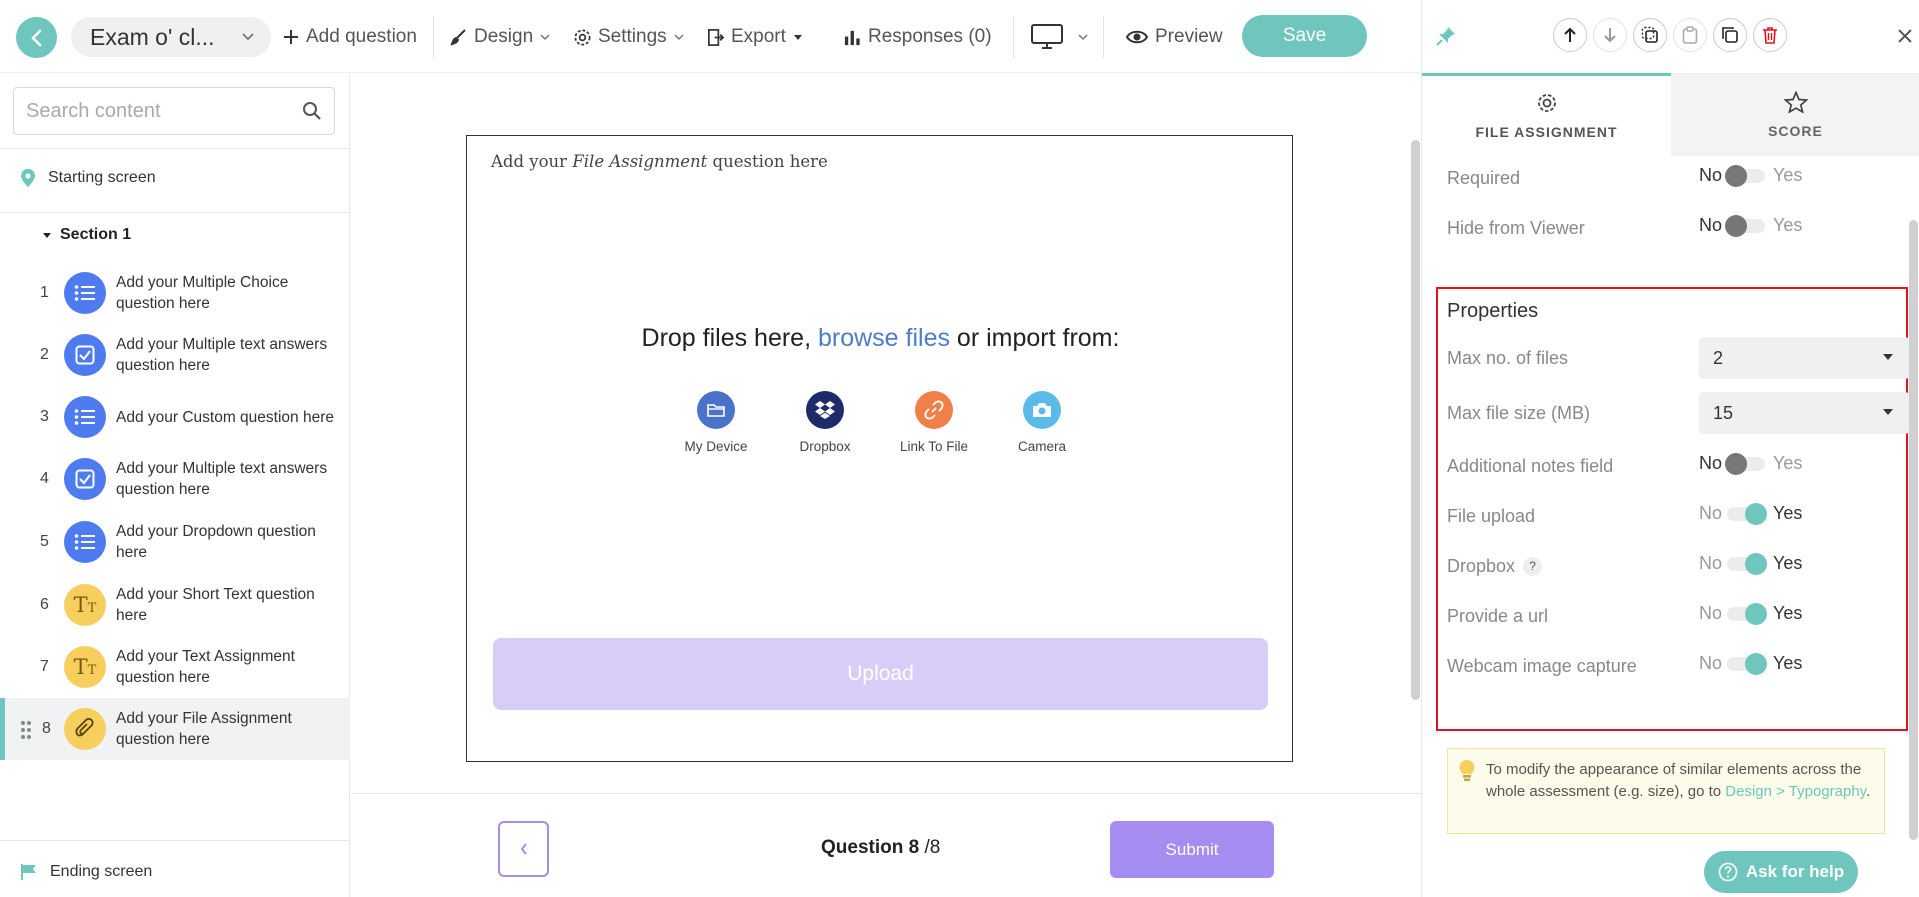 The width and height of the screenshot is (1919, 897). I want to click on tip-end: ., so click(1868, 791).